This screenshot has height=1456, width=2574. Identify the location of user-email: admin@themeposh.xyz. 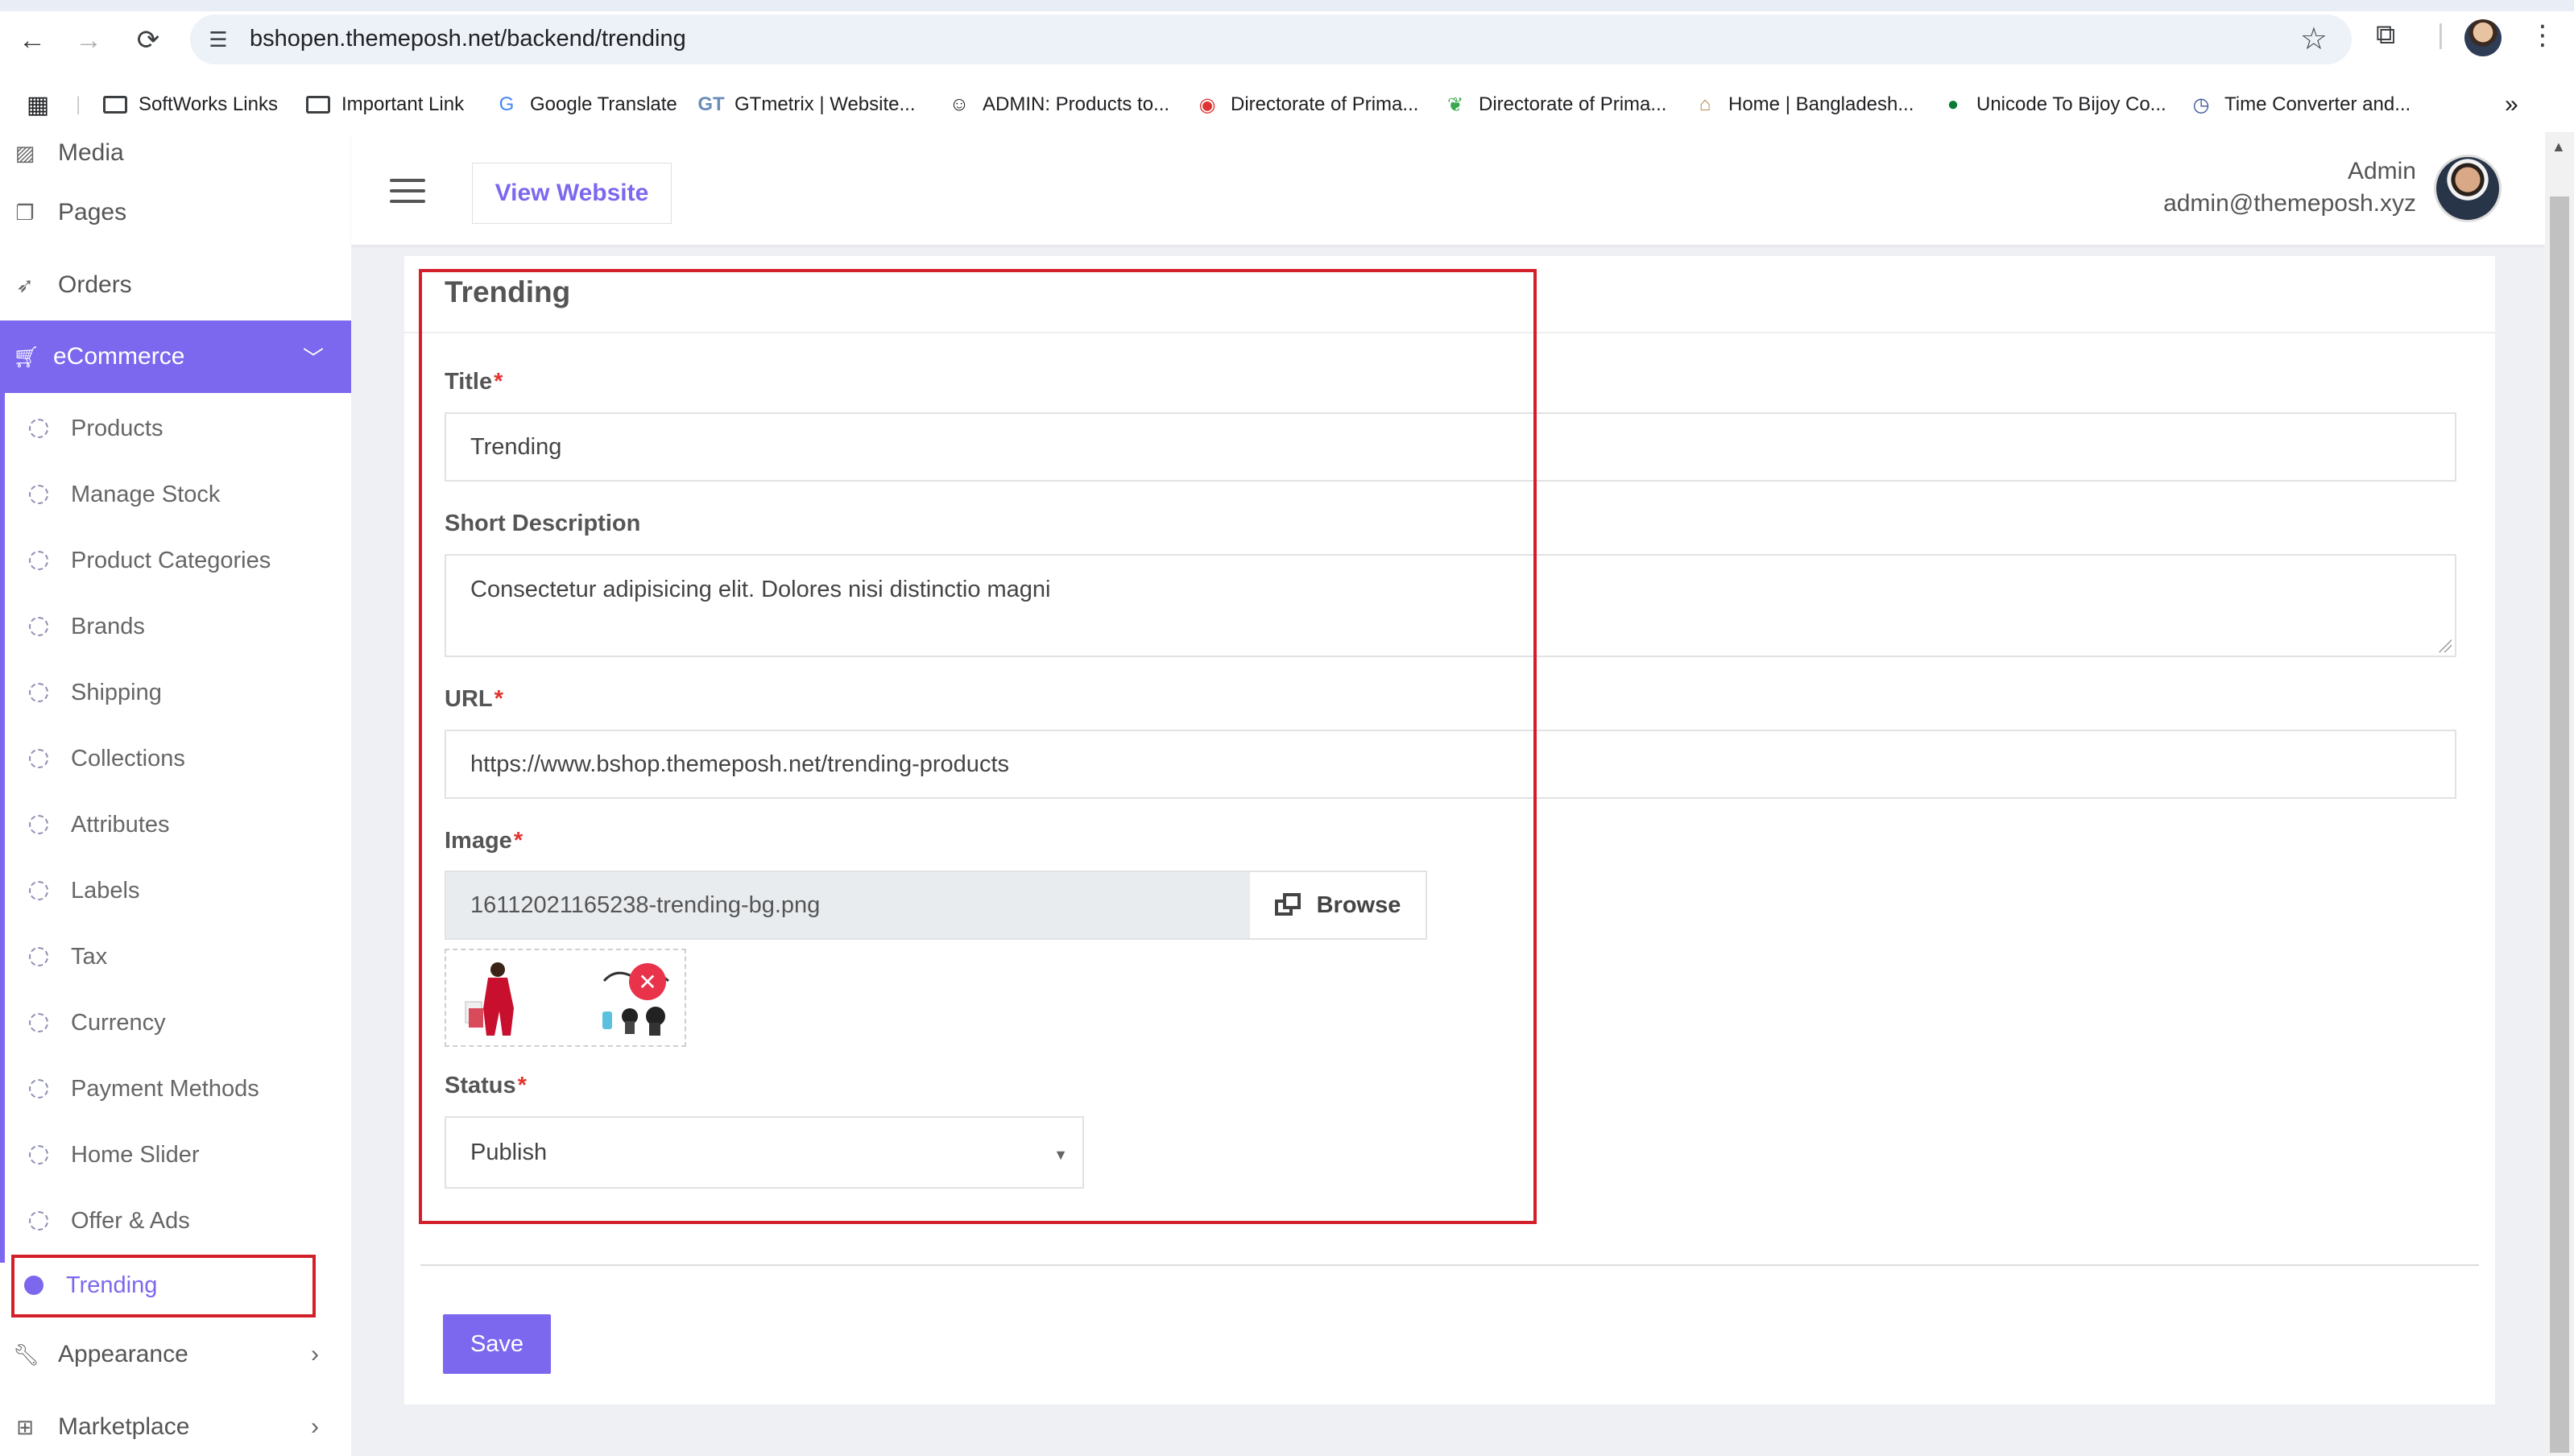
(2289, 203).